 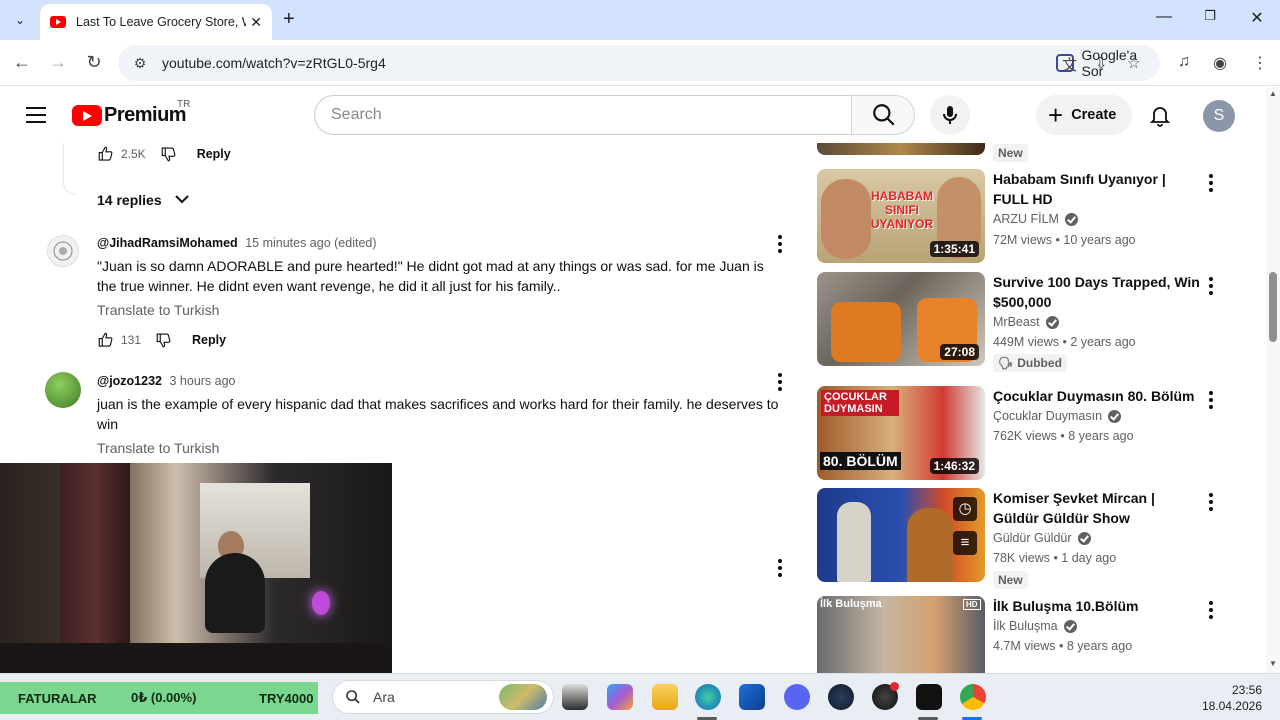 What do you see at coordinates (20, 20) in the screenshot?
I see `tab-search-button: ⌄` at bounding box center [20, 20].